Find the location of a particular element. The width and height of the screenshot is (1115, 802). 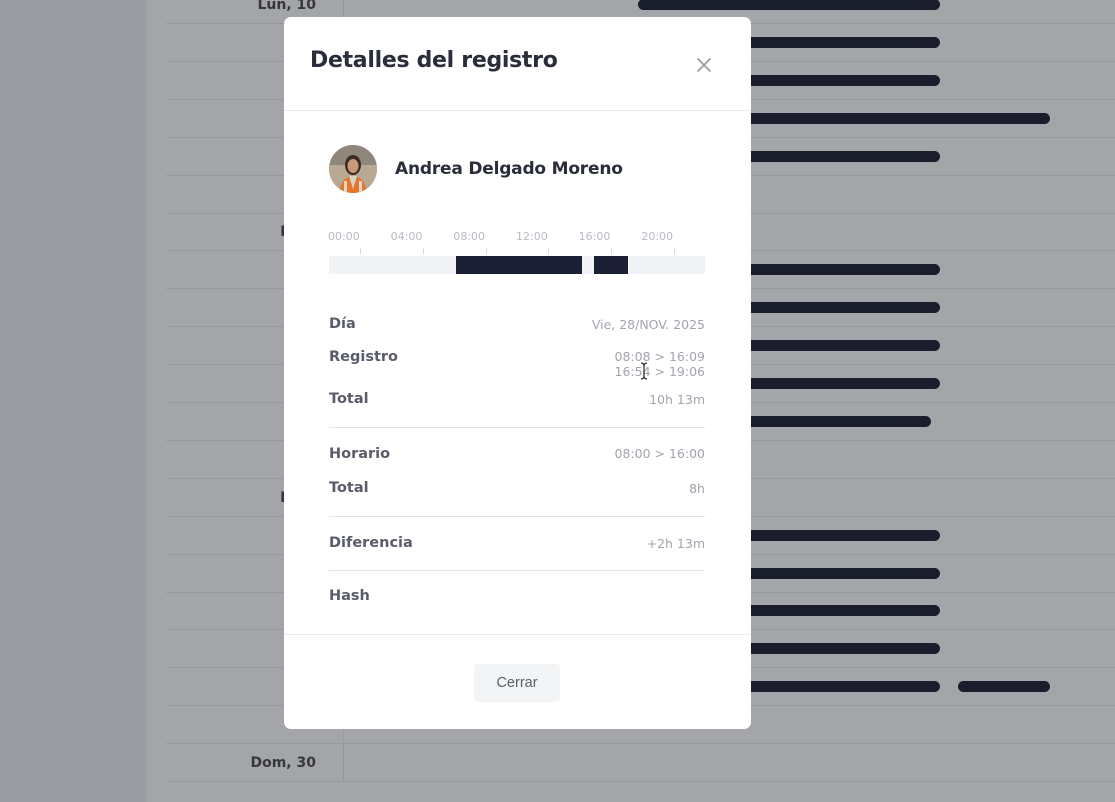

avatar-photo is located at coordinates (353, 169).